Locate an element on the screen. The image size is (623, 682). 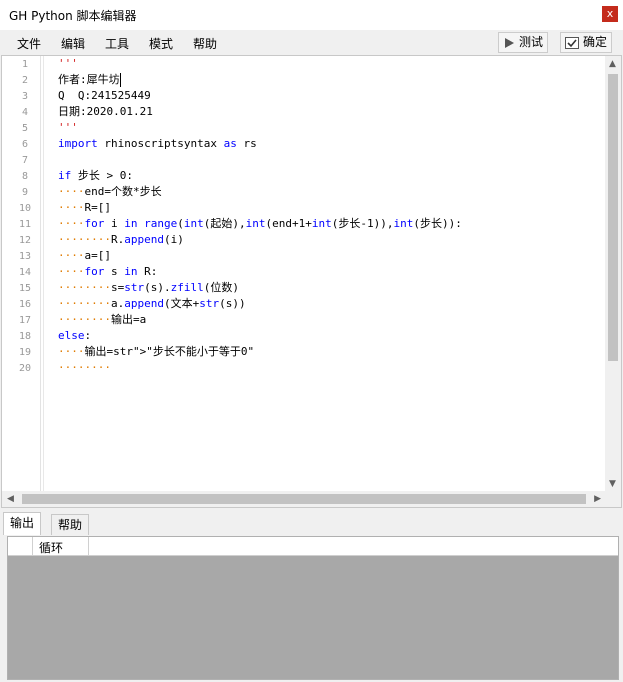
line-number: 11 is located at coordinates (25, 224).